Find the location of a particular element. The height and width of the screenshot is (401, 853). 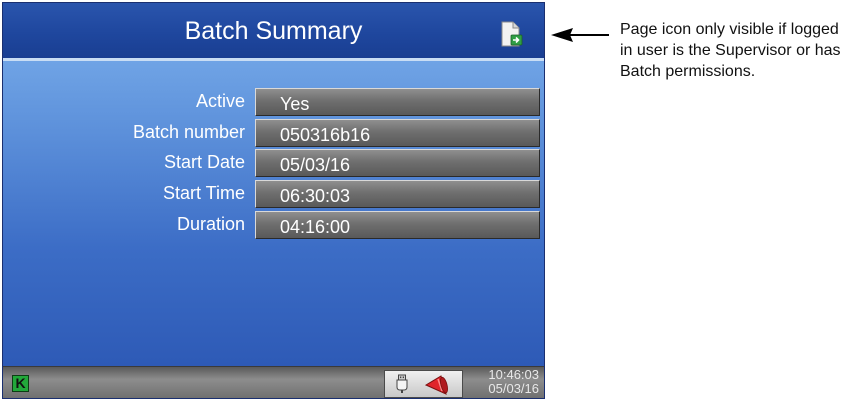

field-row-start-time: Start Time 06:30:03 is located at coordinates (273, 195).